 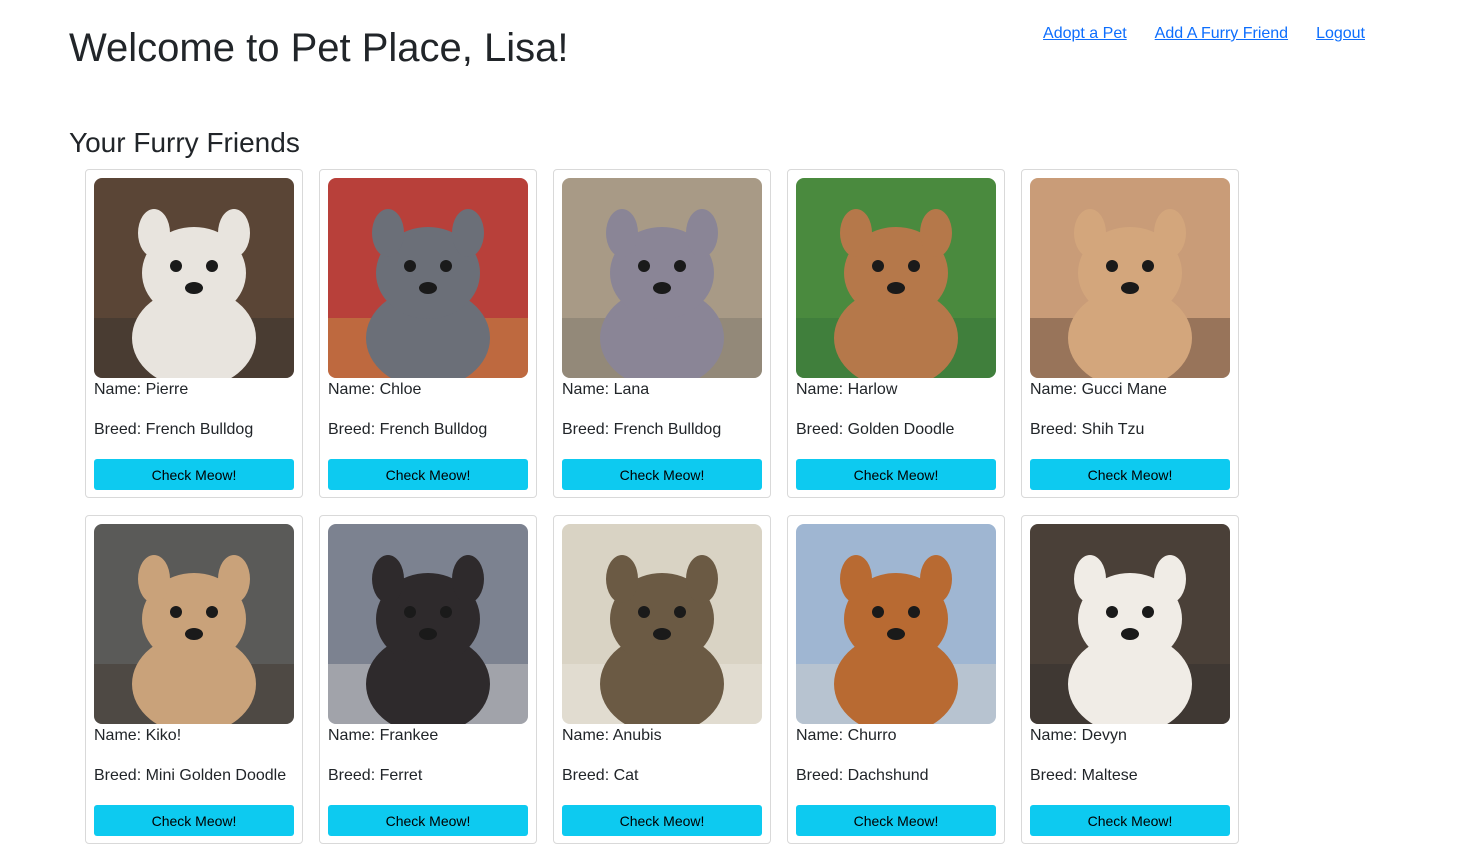 I want to click on pet-name-value: Harlow, so click(x=872, y=389).